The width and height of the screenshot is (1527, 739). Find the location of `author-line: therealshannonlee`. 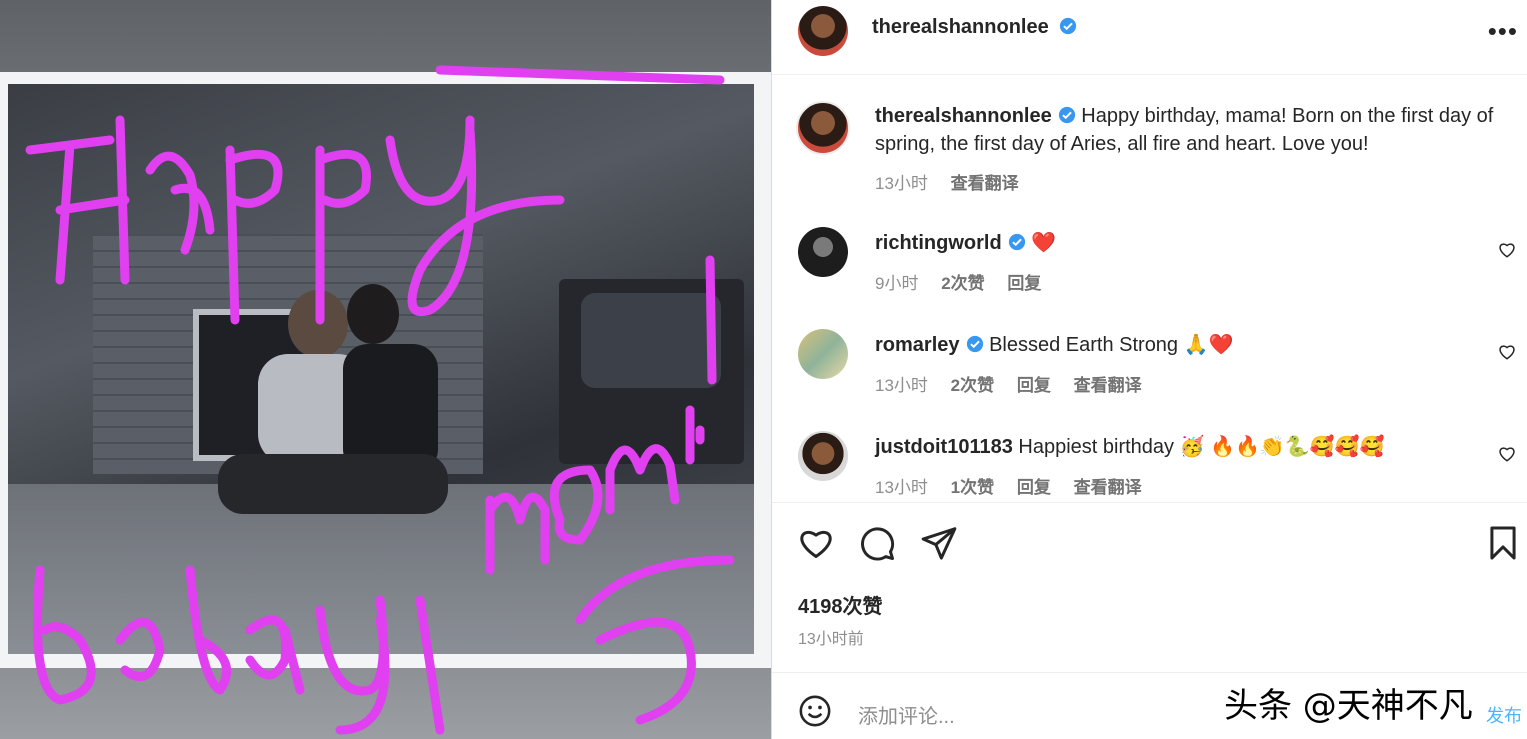

author-line: therealshannonlee is located at coordinates (974, 27).